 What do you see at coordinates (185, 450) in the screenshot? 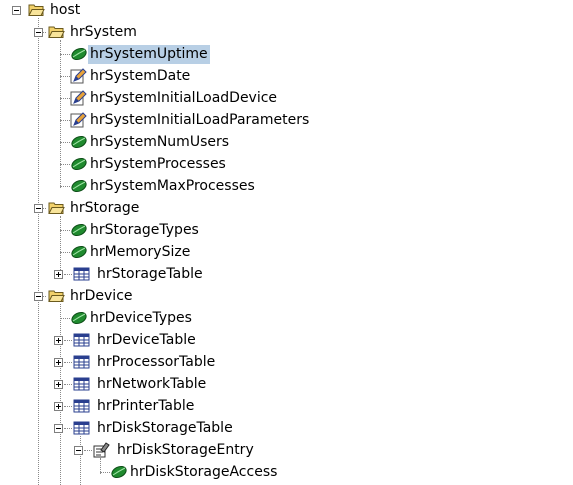
I see `tree-node-label: hrDiskStorageEntry` at bounding box center [185, 450].